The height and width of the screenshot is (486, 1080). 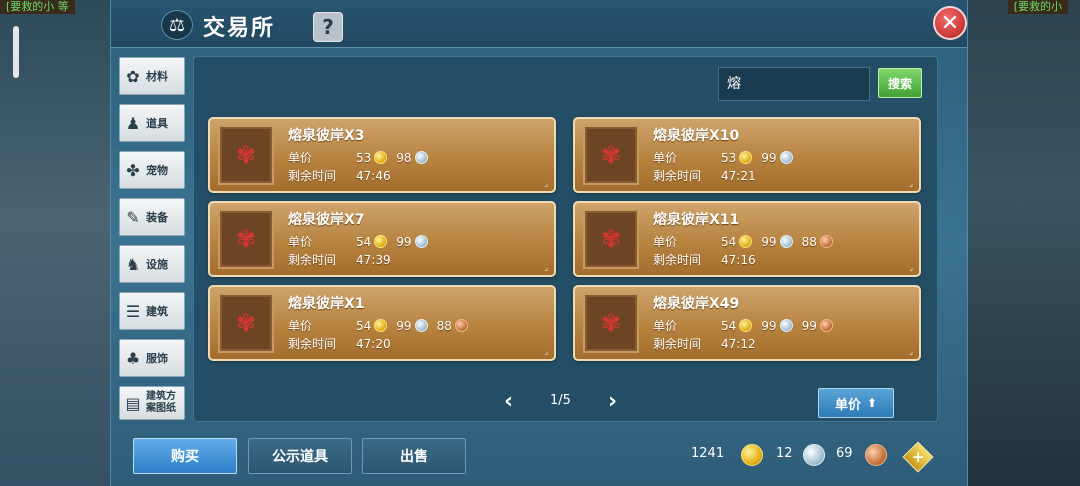 I want to click on time-row: 剩余时间 47:46, so click(x=341, y=175).